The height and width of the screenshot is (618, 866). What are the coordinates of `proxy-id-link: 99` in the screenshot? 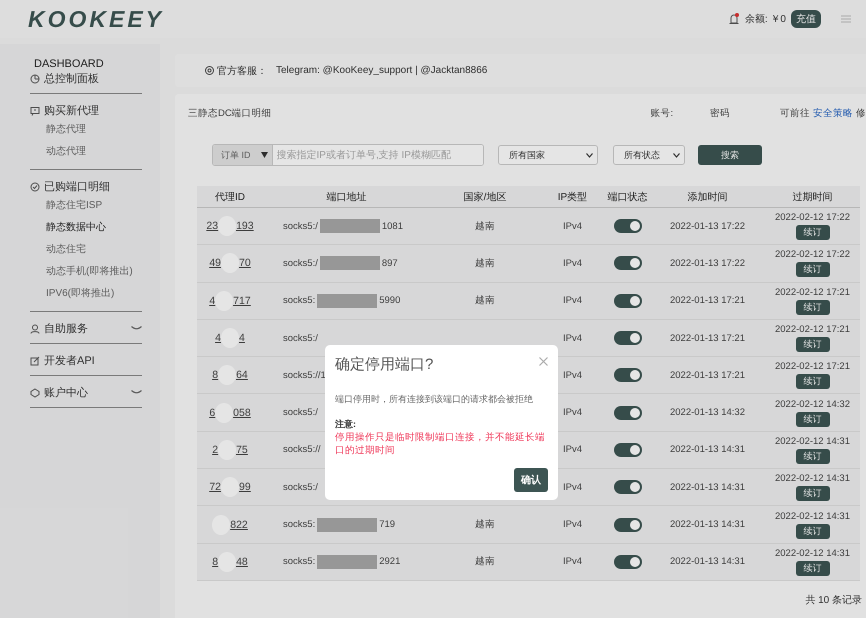 It's located at (245, 487).